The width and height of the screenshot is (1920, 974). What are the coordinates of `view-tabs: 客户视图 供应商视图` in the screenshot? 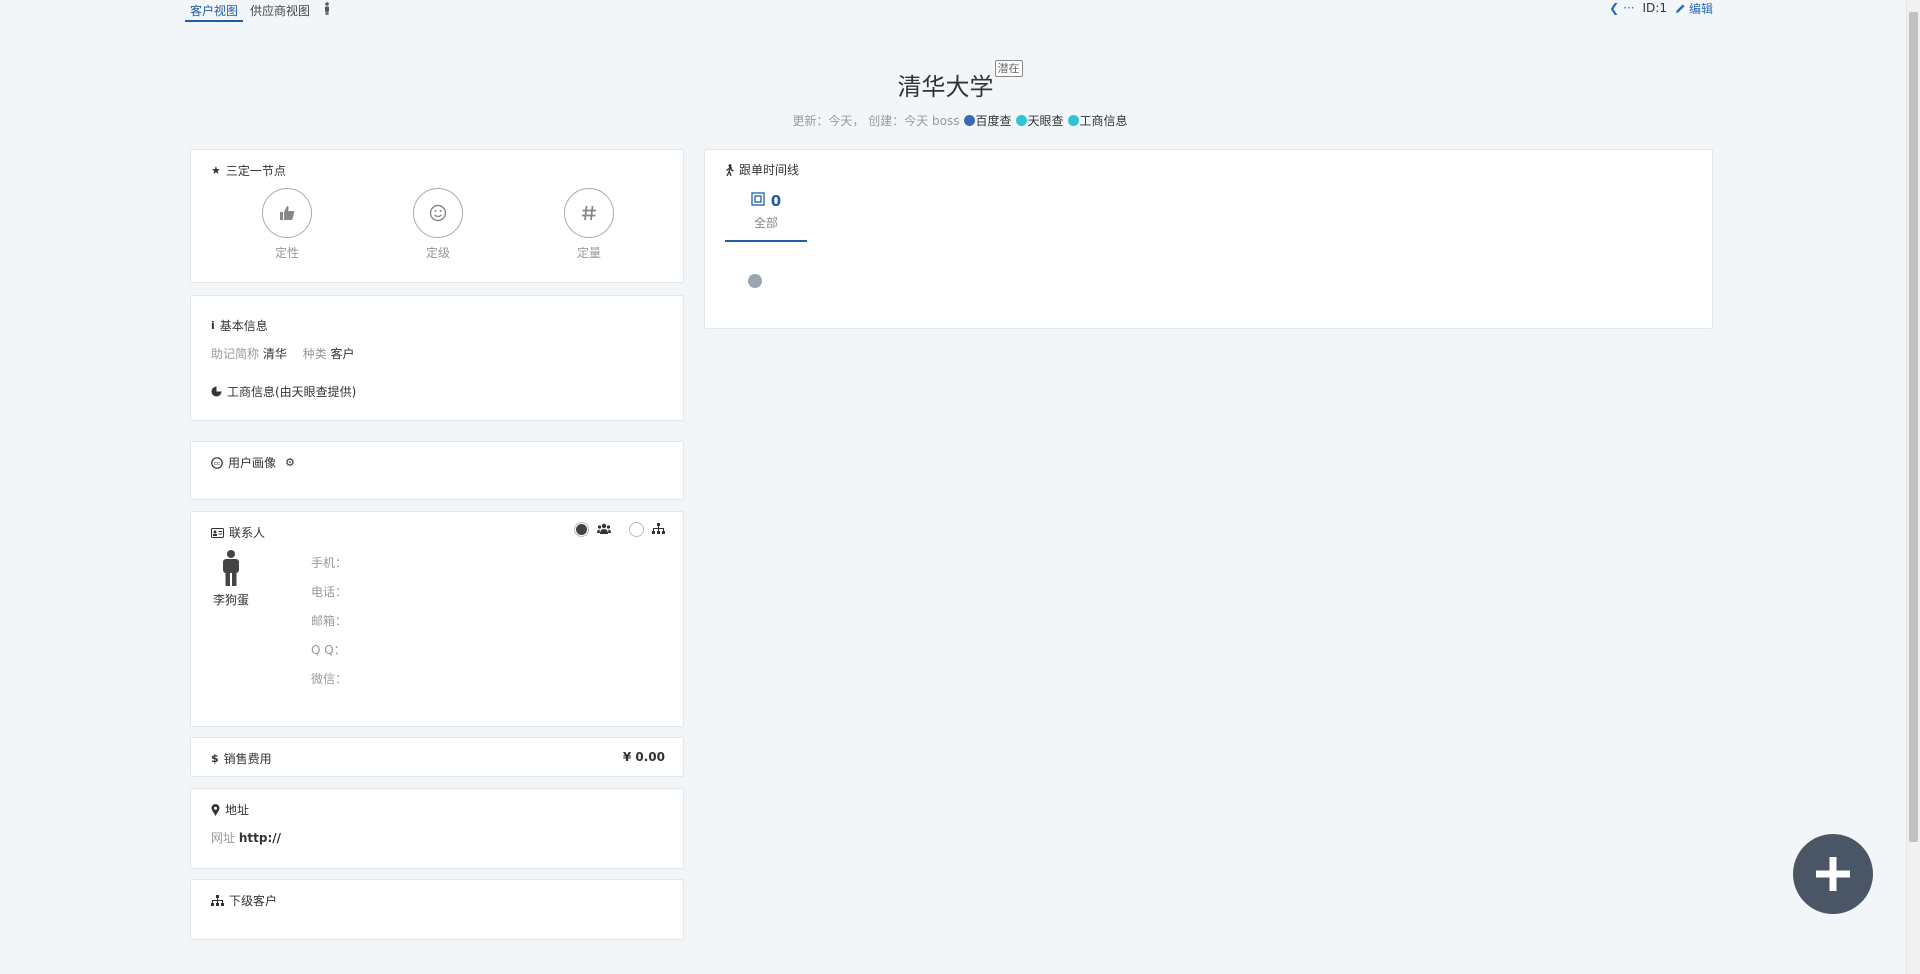 It's located at (261, 11).